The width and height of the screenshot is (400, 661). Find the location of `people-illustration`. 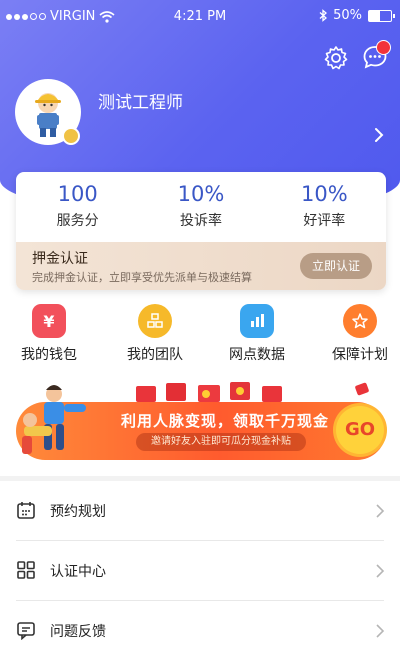

people-illustration is located at coordinates (54, 419).